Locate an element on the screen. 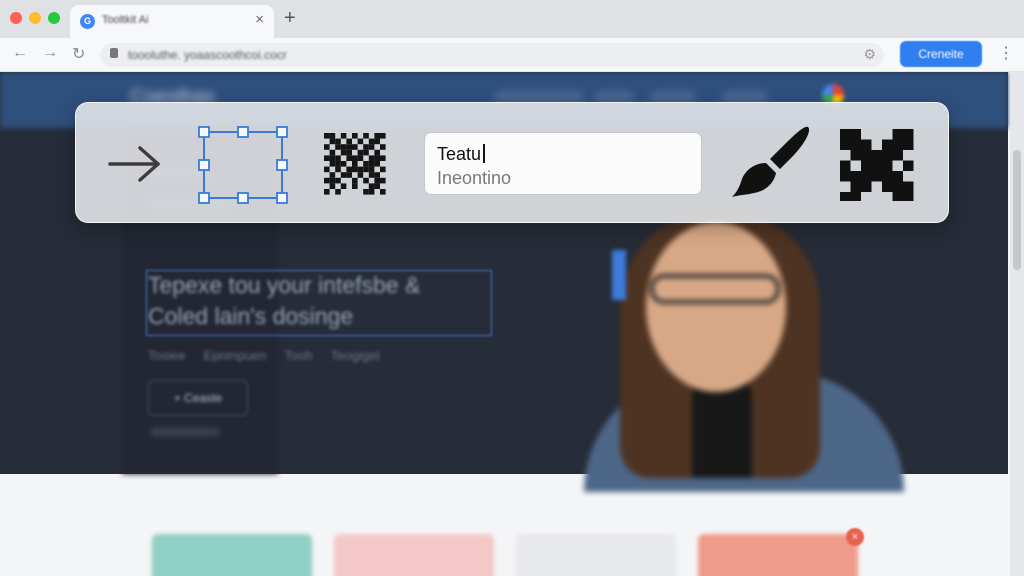  hero-create-button: + Ceaste is located at coordinates (198, 398).